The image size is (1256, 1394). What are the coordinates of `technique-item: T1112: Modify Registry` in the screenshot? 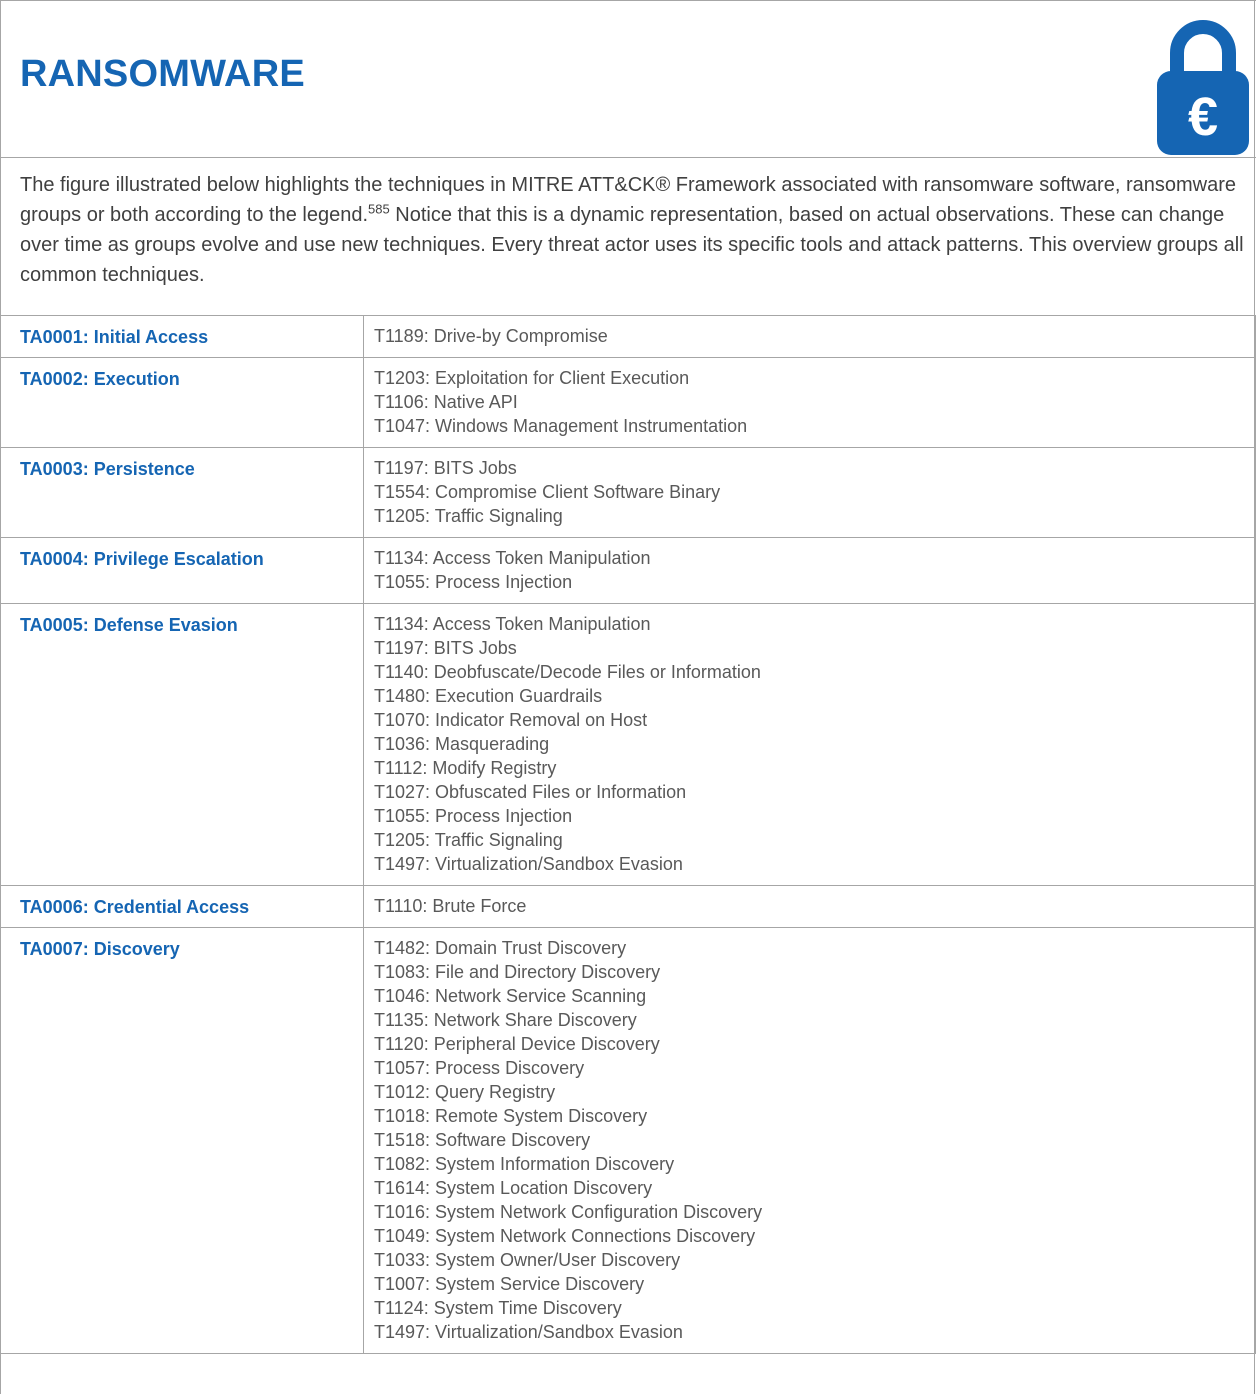 It's located at (465, 768).